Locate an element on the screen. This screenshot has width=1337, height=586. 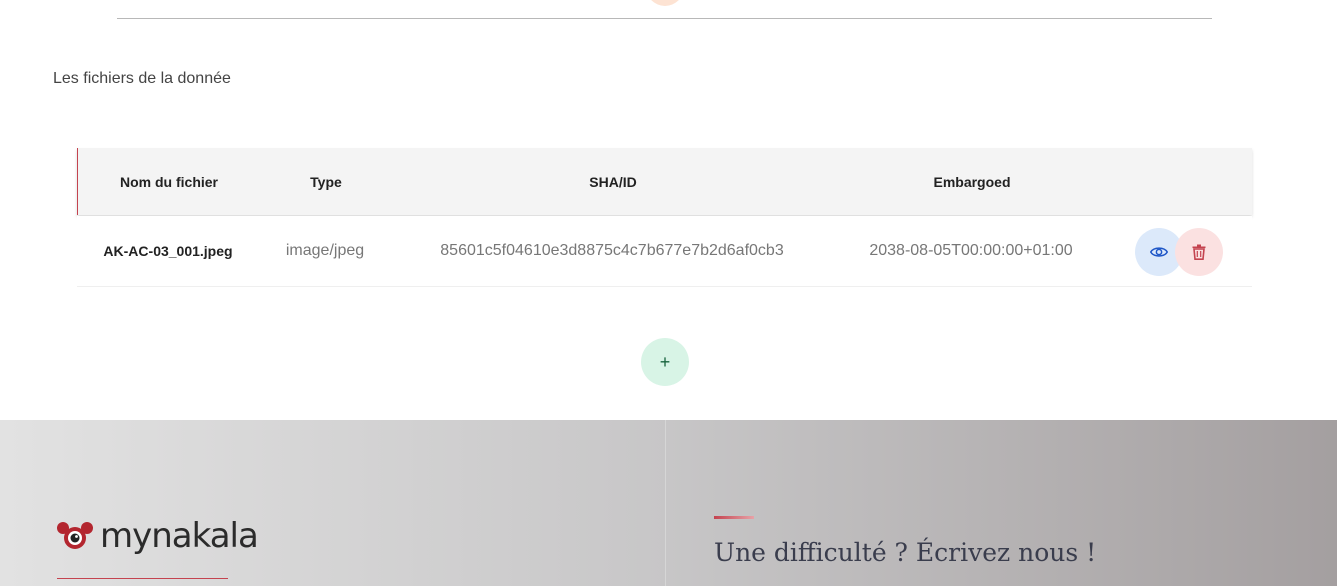
eye-icon is located at coordinates (1159, 252).